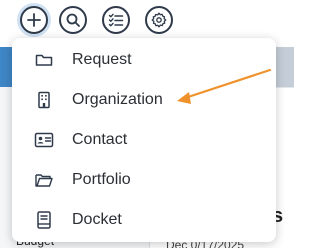 The image size is (320, 248). Describe the element at coordinates (100, 139) in the screenshot. I see `menu-item-label: Contact` at that location.